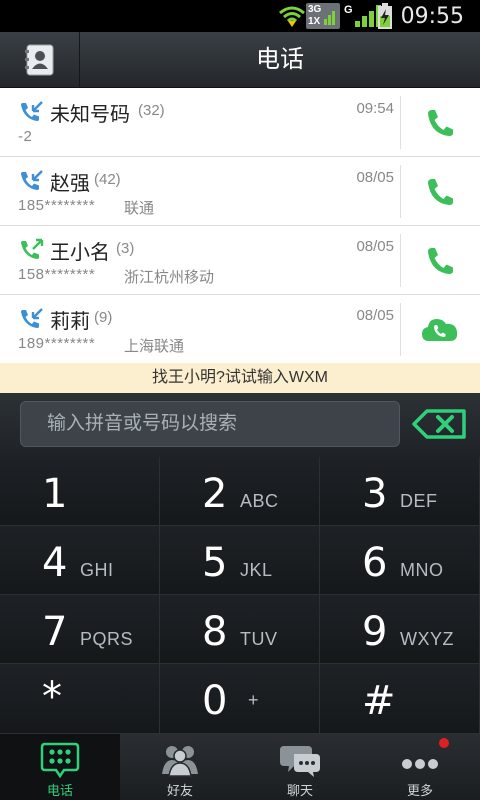  Describe the element at coordinates (32, 248) in the screenshot. I see `outgoing-call-icon` at that location.